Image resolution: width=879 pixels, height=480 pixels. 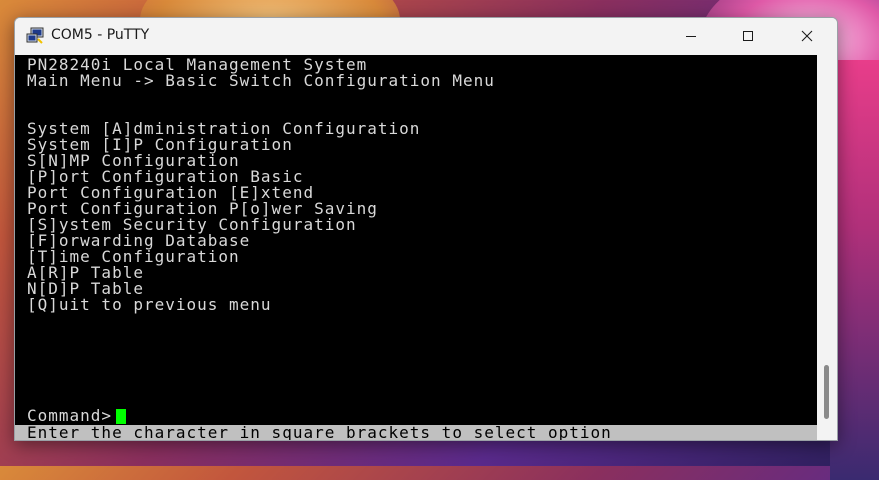 I want to click on minimize-icon, so click(x=691, y=36).